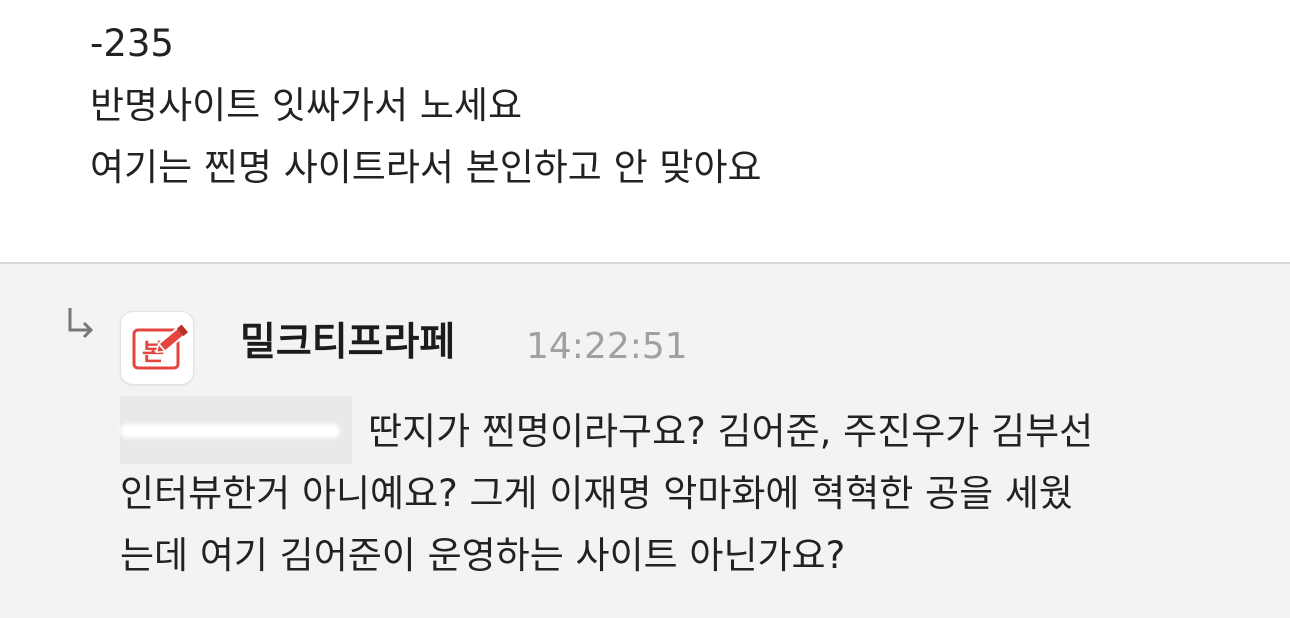 This screenshot has width=1290, height=618. Describe the element at coordinates (596, 493) in the screenshot. I see `reply-body-line: 인터뷰한거 아니예요? 그게 이재명 악마화에 혁혁한 공을 세웠` at that location.